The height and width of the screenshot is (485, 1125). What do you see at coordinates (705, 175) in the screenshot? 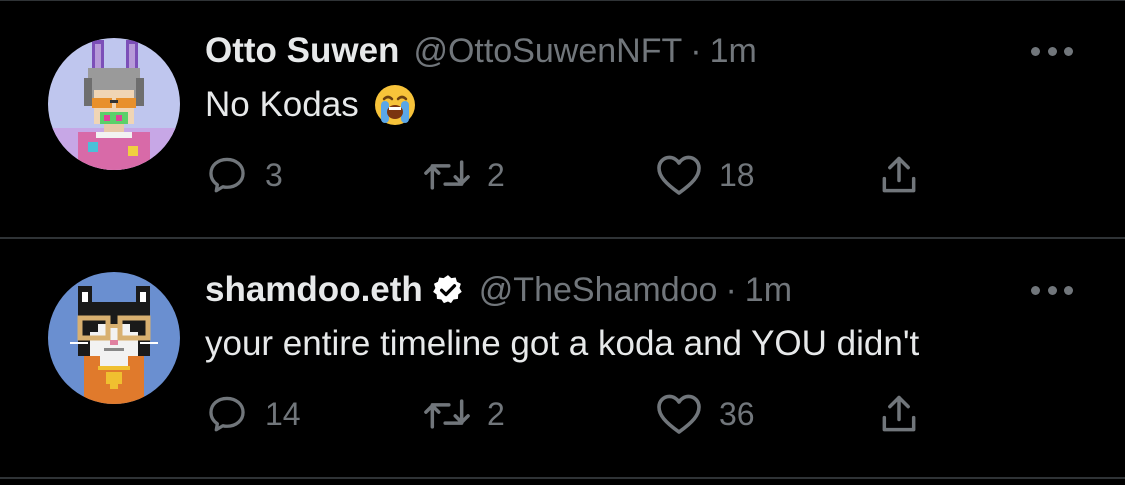
I see `like-button: 18` at bounding box center [705, 175].